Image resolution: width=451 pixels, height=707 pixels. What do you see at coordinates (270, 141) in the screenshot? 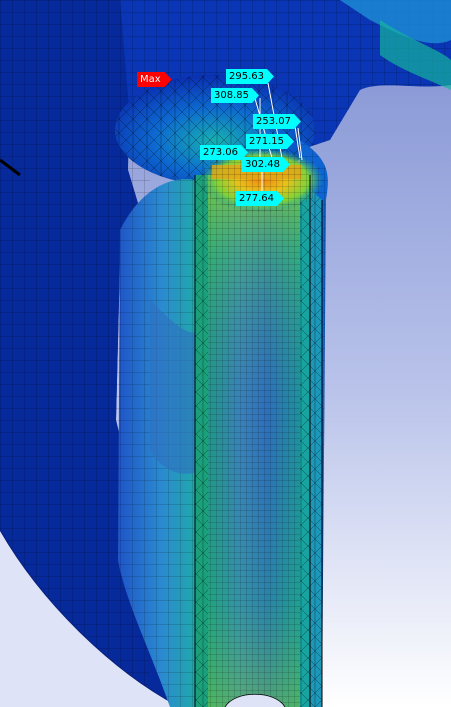
I see `probe-label: 271.15` at bounding box center [270, 141].